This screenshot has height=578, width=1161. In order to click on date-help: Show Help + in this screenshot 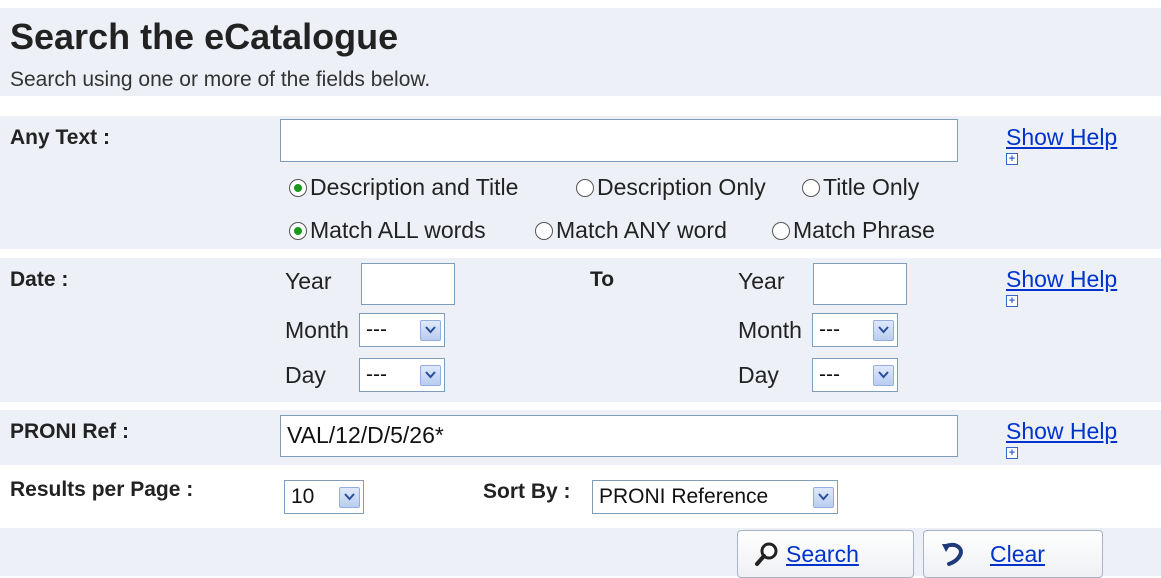, I will do `click(1061, 286)`.